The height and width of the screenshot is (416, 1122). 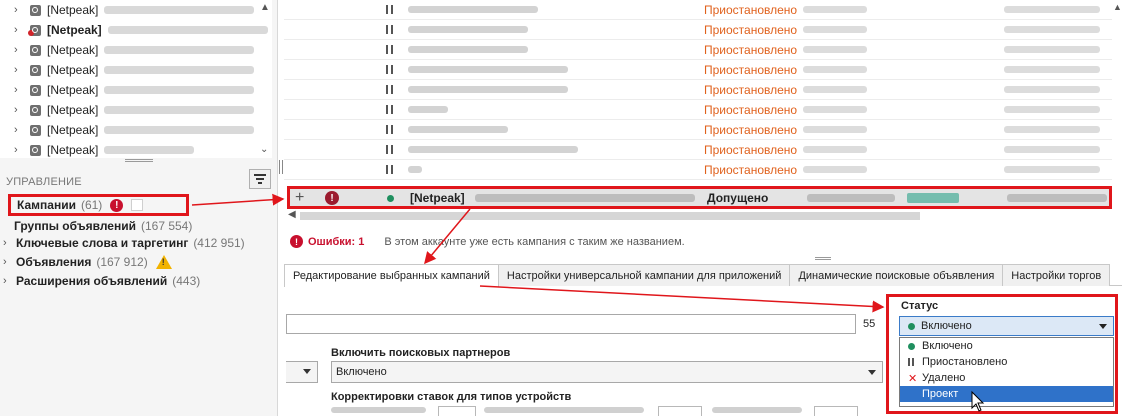 What do you see at coordinates (264, 149) in the screenshot?
I see `scroll-down-icon: ⌄` at bounding box center [264, 149].